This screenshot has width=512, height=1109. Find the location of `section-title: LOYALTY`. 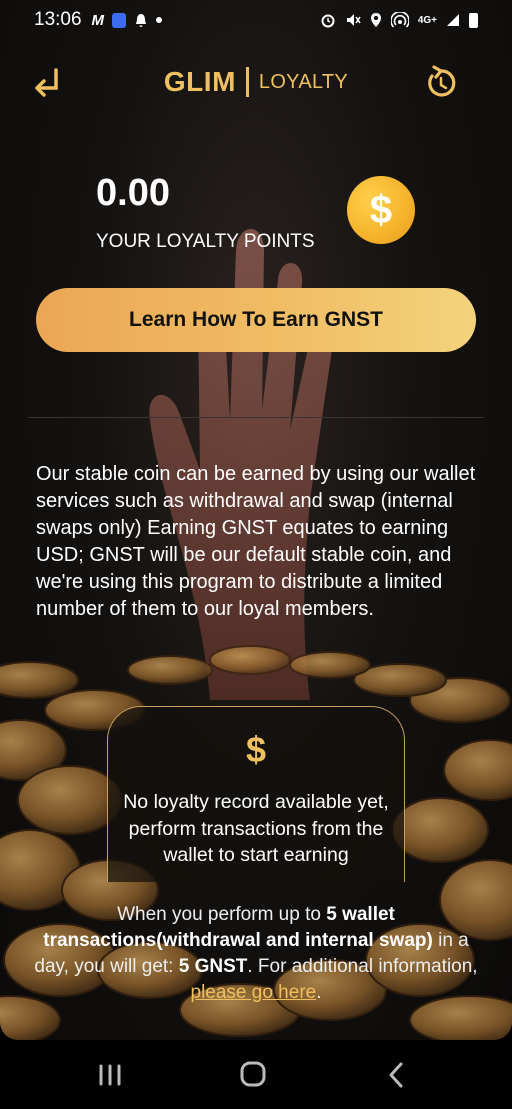

section-title: LOYALTY is located at coordinates (303, 81).